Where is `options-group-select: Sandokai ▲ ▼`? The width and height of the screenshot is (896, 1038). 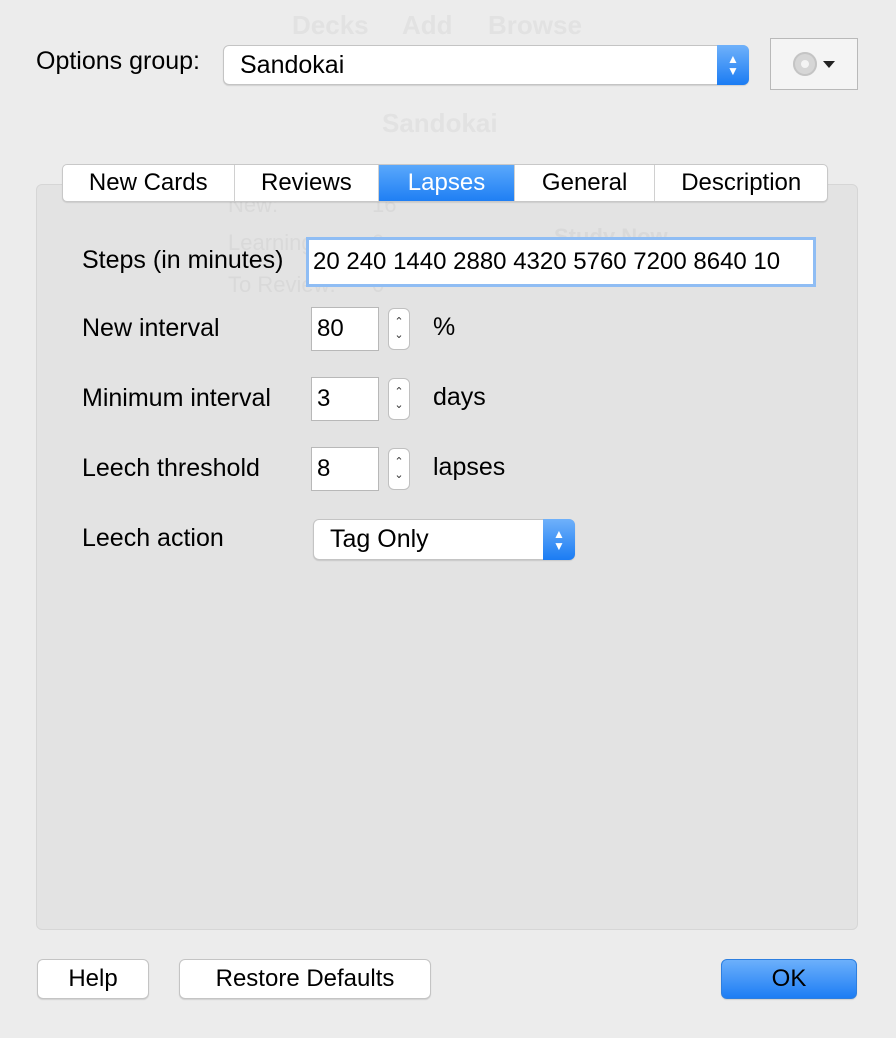
options-group-select: Sandokai ▲ ▼ is located at coordinates (486, 65).